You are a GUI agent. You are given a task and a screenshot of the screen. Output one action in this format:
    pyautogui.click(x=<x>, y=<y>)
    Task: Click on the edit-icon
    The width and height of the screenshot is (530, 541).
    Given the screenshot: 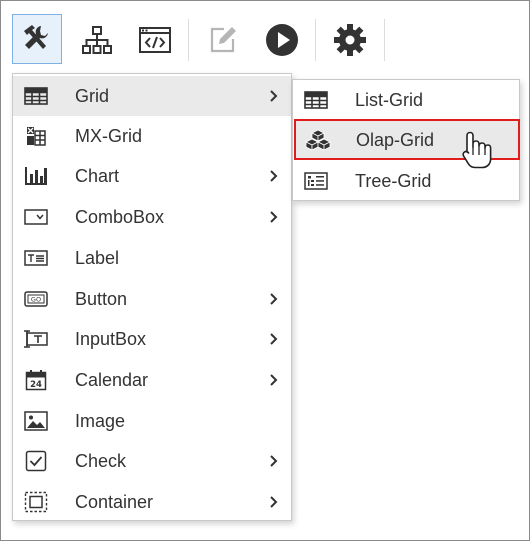 What is the action you would take?
    pyautogui.click(x=223, y=40)
    